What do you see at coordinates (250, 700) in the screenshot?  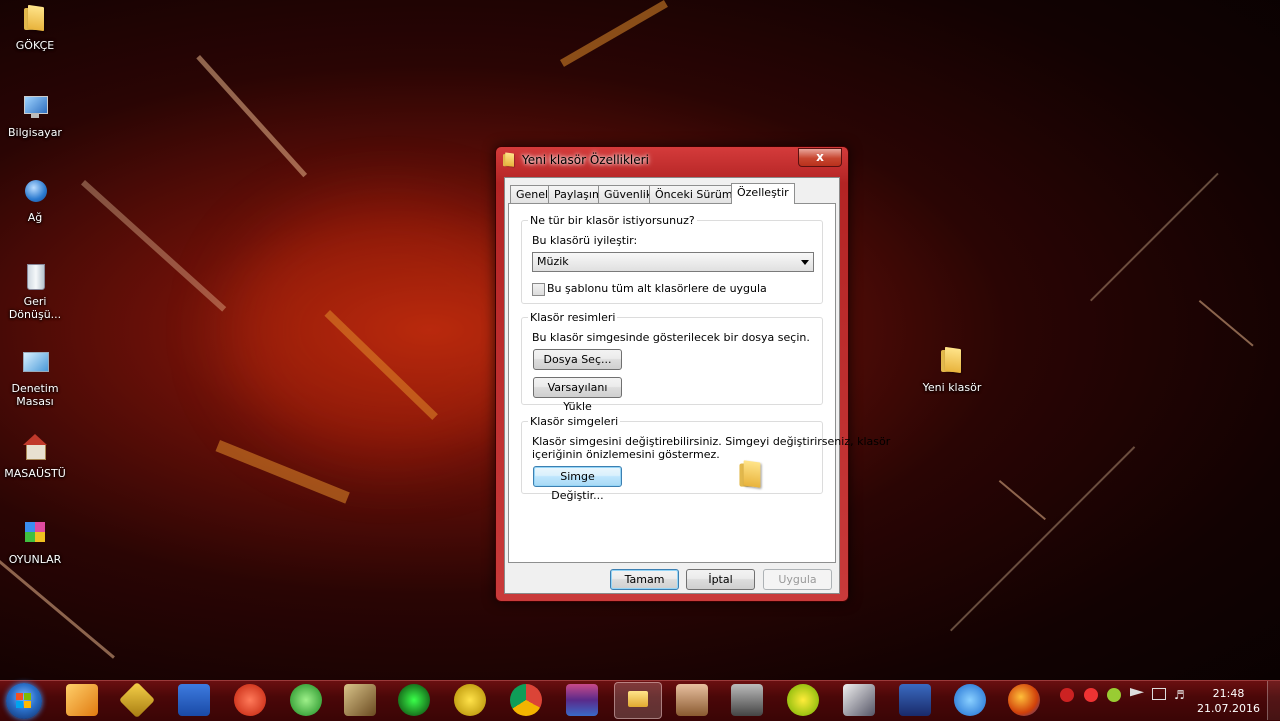 I see `no-entry-icon` at bounding box center [250, 700].